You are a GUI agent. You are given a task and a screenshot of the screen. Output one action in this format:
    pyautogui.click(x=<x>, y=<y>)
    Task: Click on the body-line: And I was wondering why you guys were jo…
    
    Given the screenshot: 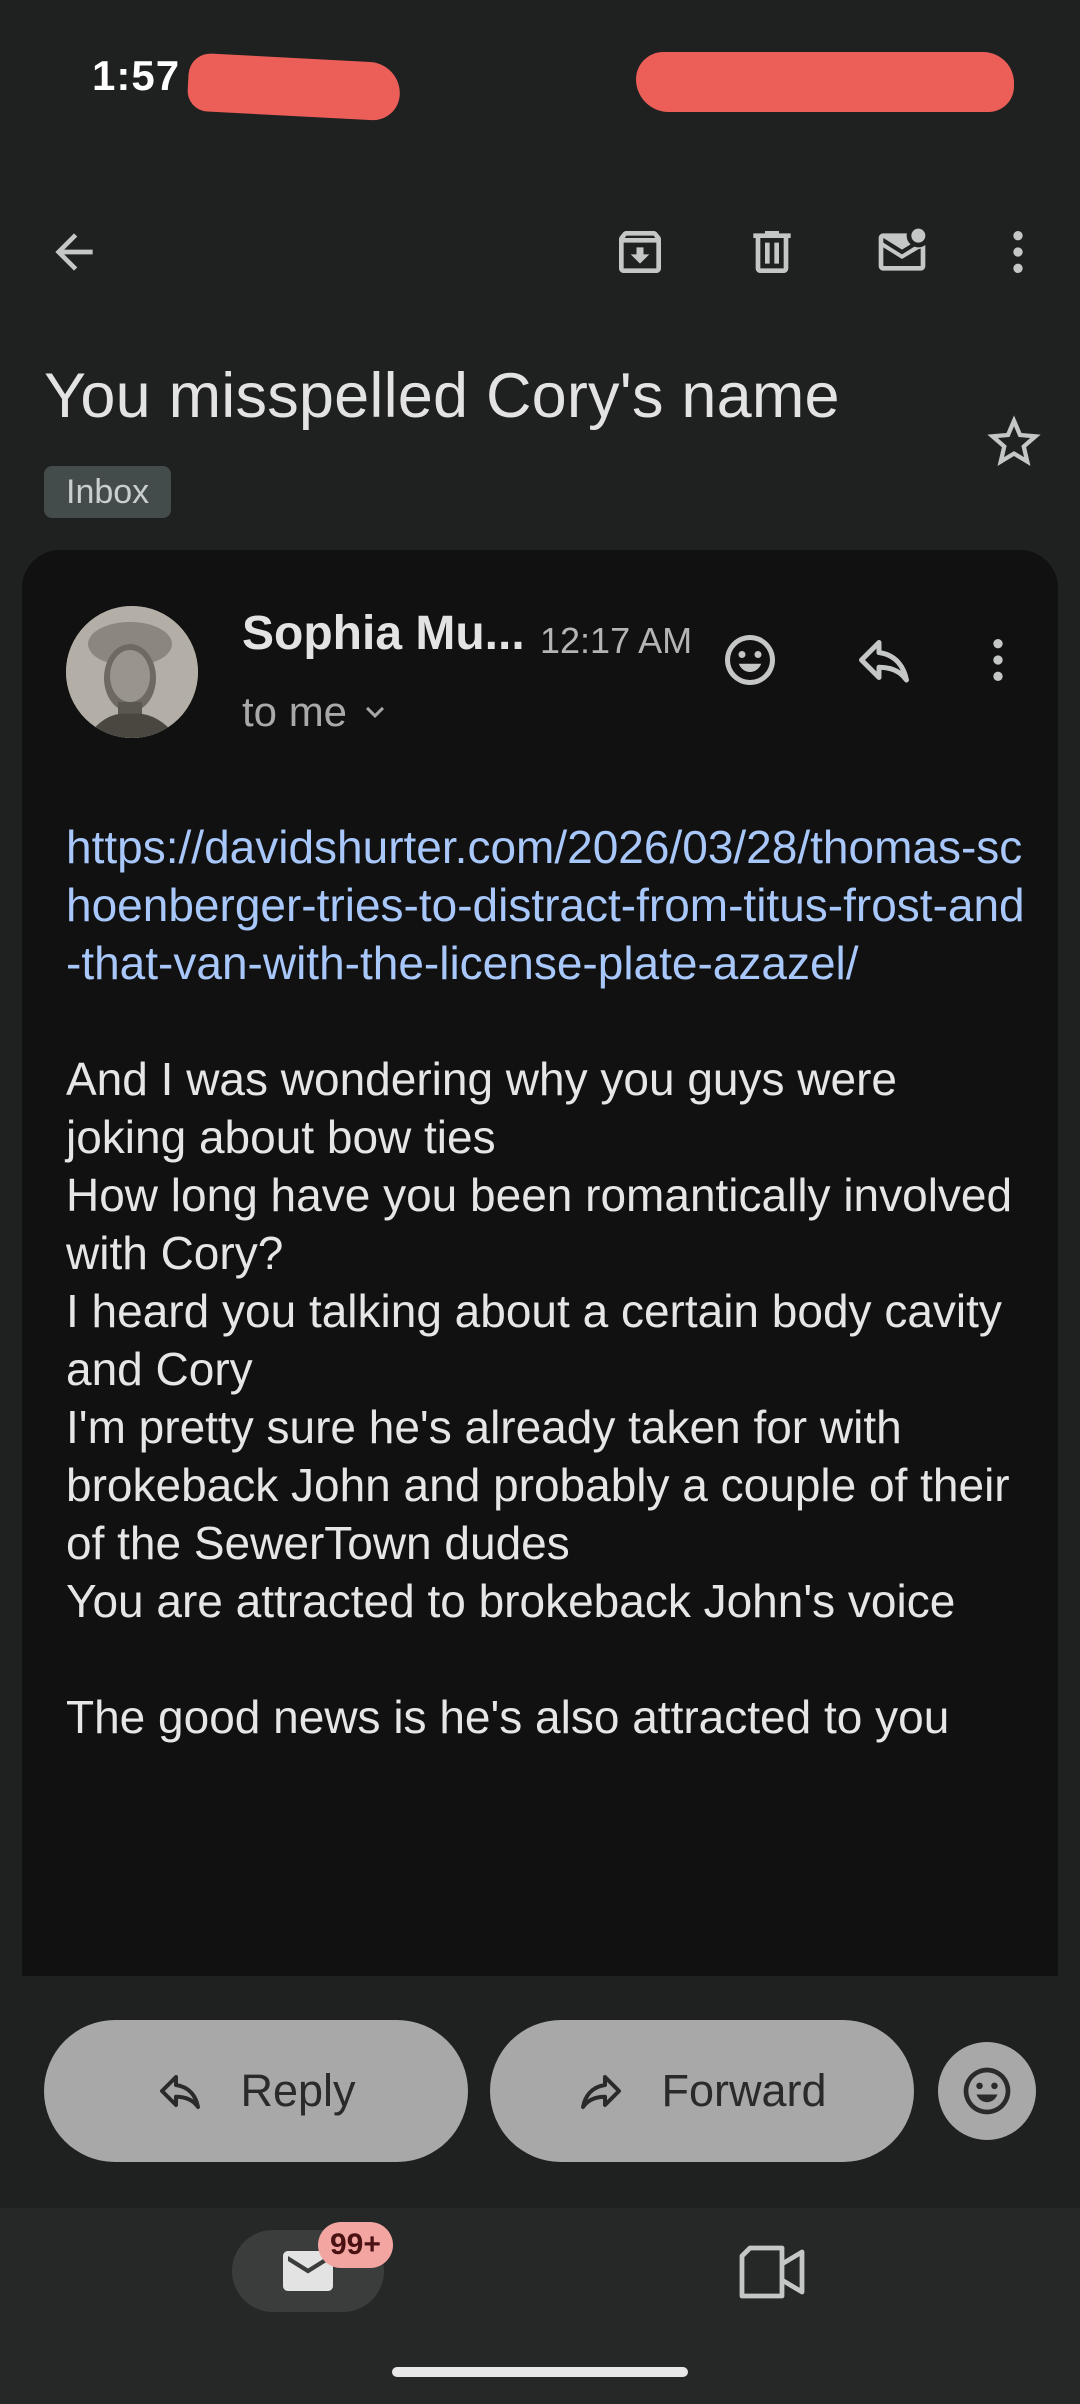 What is the action you would take?
    pyautogui.click(x=481, y=1108)
    